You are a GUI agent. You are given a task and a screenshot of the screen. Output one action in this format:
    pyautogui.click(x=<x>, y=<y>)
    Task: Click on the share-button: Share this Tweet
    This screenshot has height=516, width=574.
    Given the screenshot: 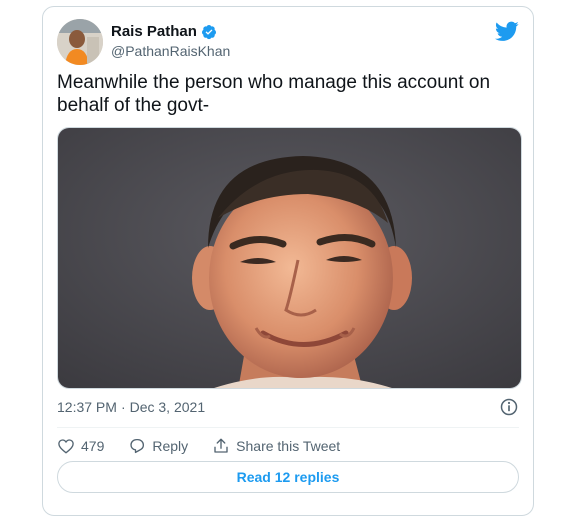 What is the action you would take?
    pyautogui.click(x=276, y=446)
    